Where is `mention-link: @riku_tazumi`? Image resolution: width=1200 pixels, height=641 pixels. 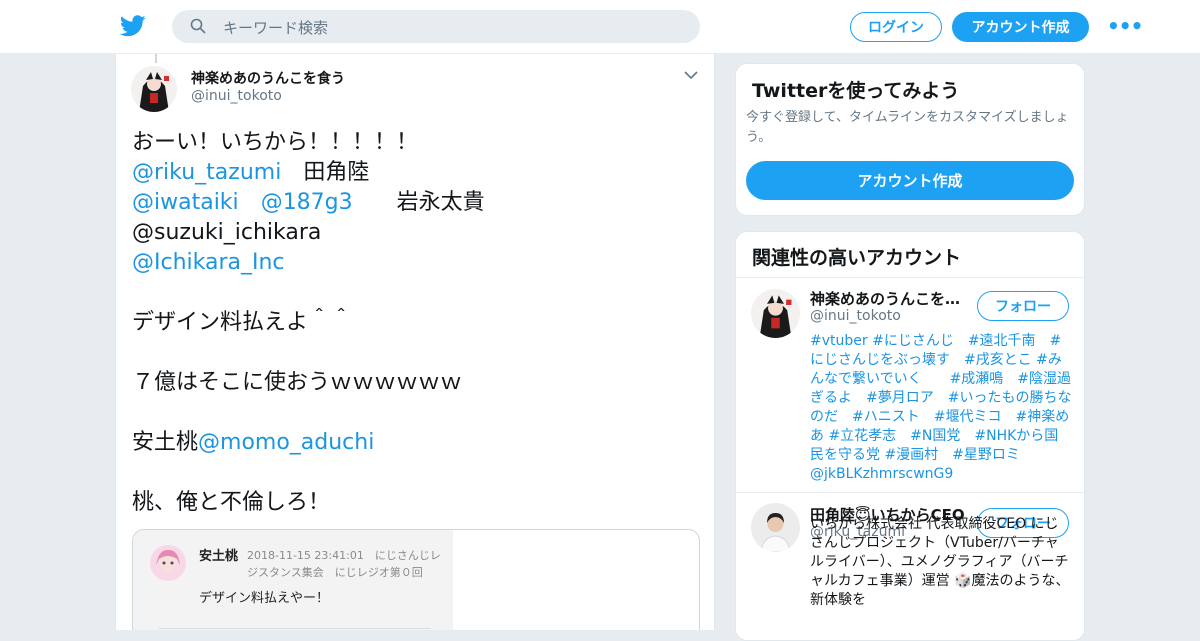
mention-link: @riku_tazumi is located at coordinates (206, 172).